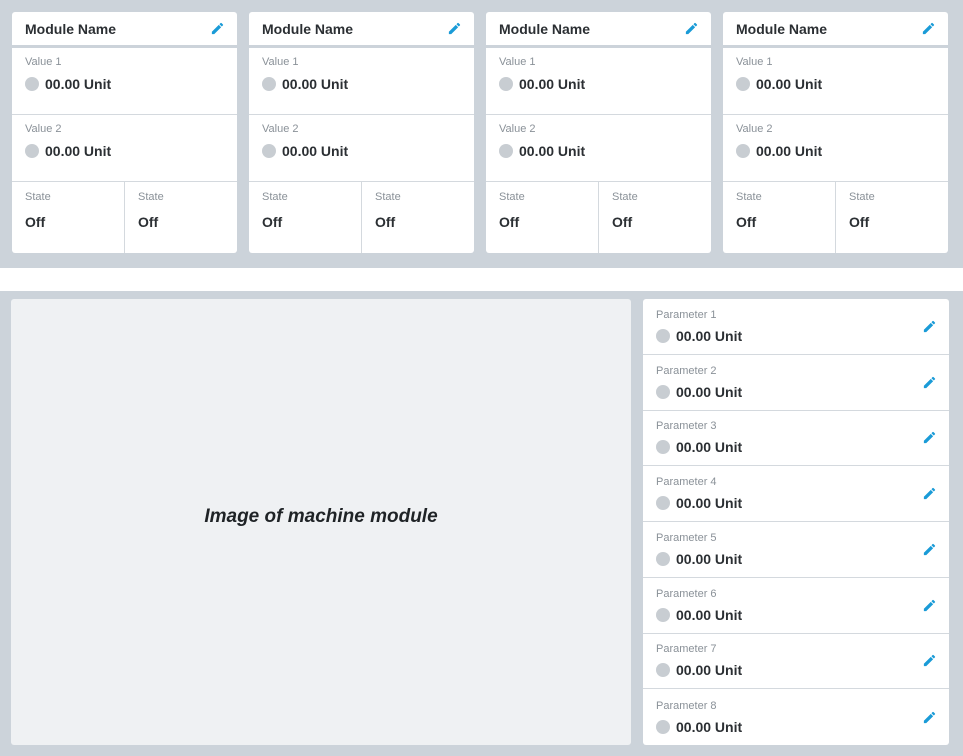 This screenshot has height=756, width=963. What do you see at coordinates (321, 516) in the screenshot?
I see `image-caption: Image of machine module` at bounding box center [321, 516].